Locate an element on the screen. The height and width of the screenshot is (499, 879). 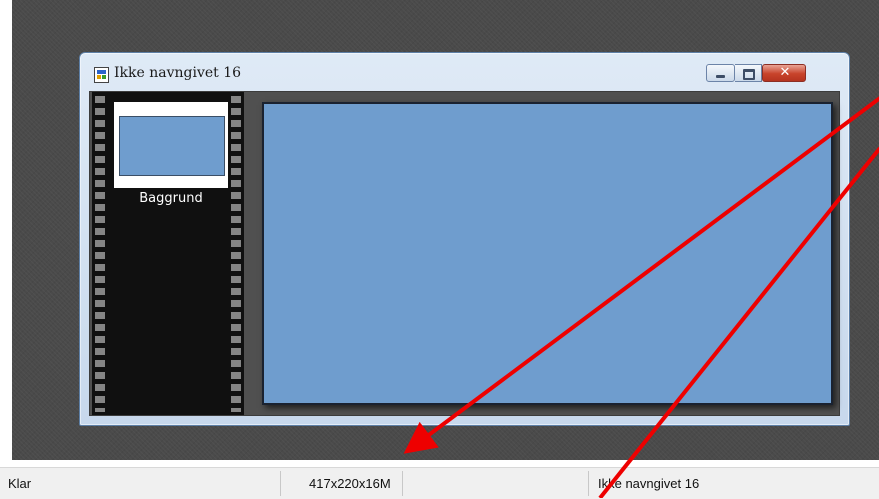
status-image-info: 417x220x16M is located at coordinates (350, 483).